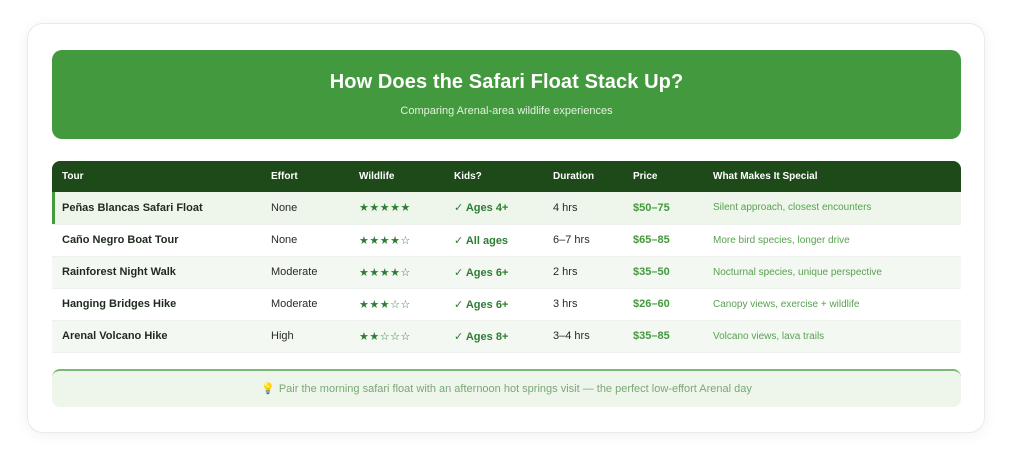 The image size is (1024, 463). I want to click on kids-cell: ✓ Ages 8+, so click(481, 336).